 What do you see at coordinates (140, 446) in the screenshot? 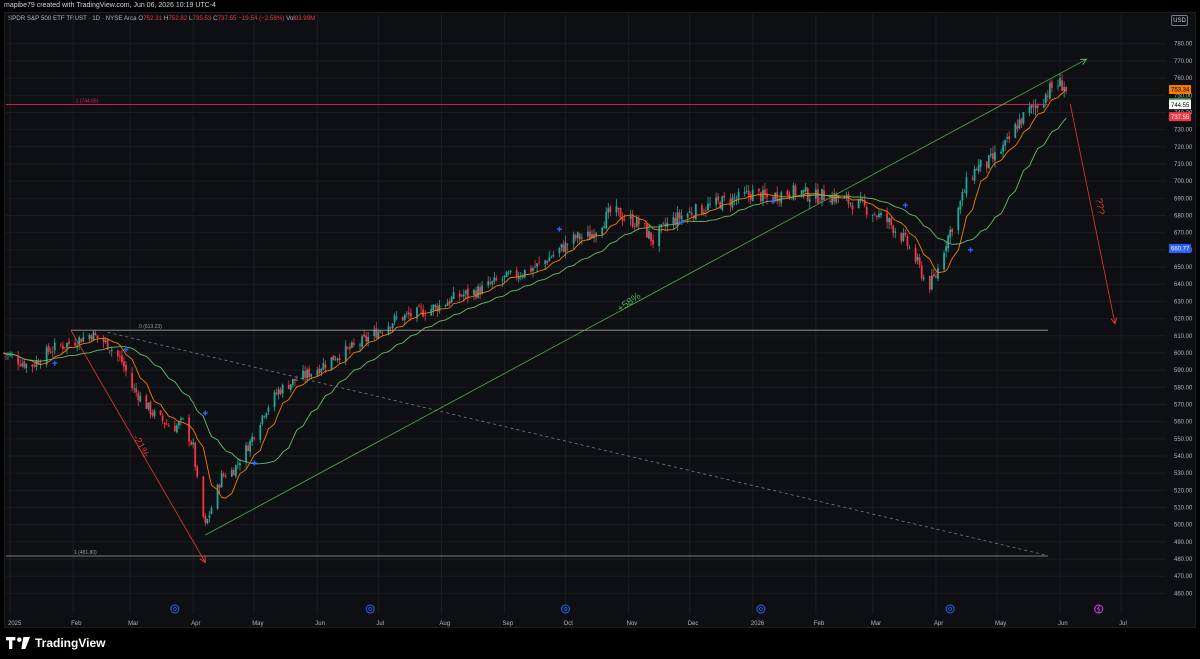
I see `annotation-label: -21%` at bounding box center [140, 446].